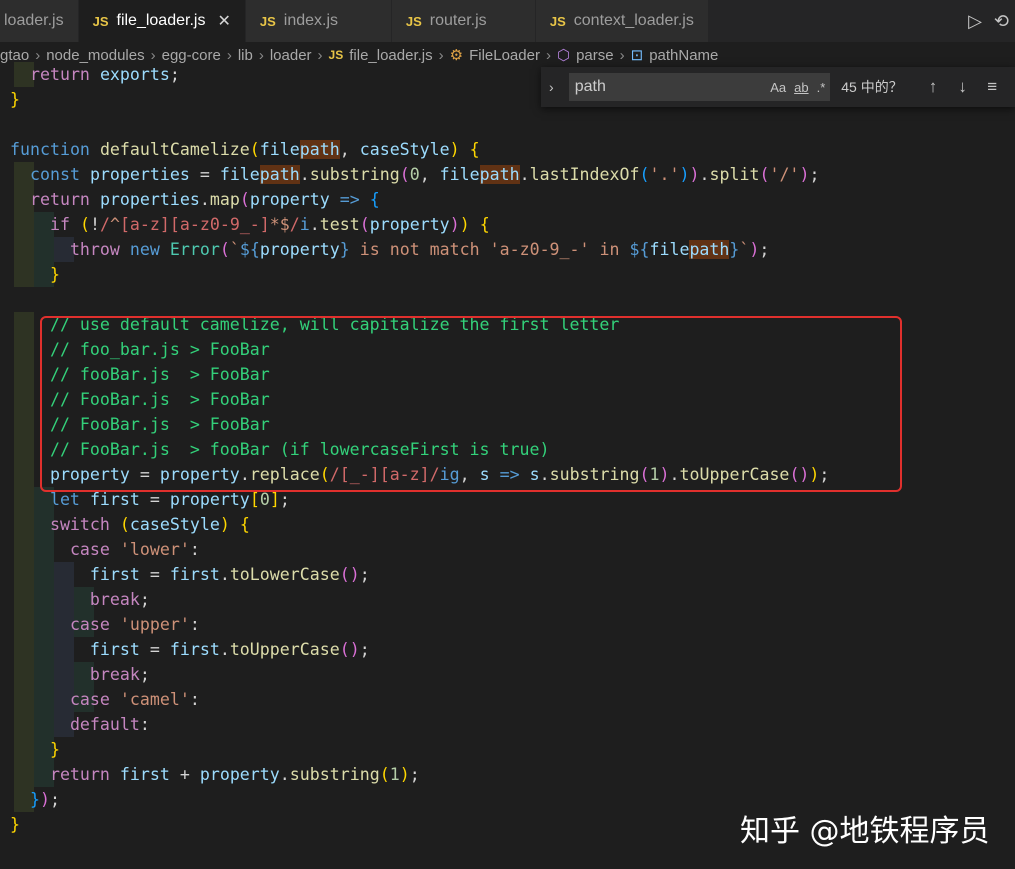  What do you see at coordinates (44, 799) in the screenshot?
I see `code-line: });` at bounding box center [44, 799].